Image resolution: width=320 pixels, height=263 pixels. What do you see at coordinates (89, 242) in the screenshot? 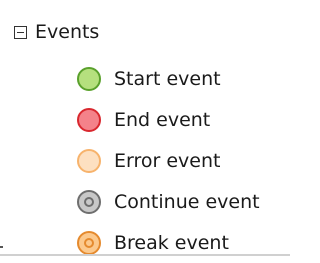
I see `break-event-icon` at bounding box center [89, 242].